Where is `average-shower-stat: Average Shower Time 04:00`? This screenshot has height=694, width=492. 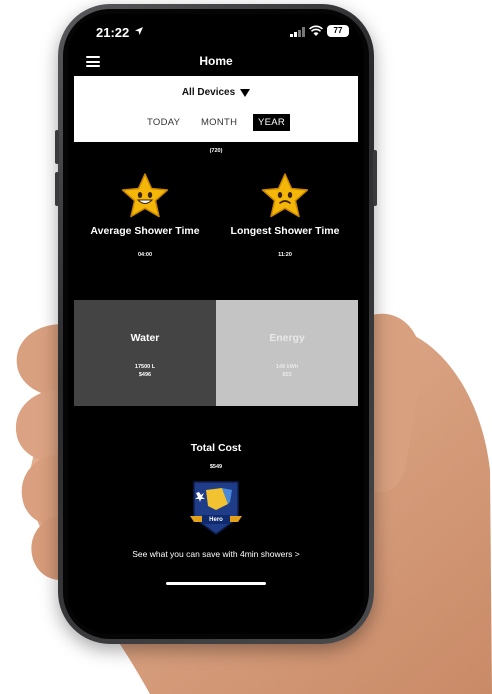 average-shower-stat: Average Shower Time 04:00 is located at coordinates (145, 215).